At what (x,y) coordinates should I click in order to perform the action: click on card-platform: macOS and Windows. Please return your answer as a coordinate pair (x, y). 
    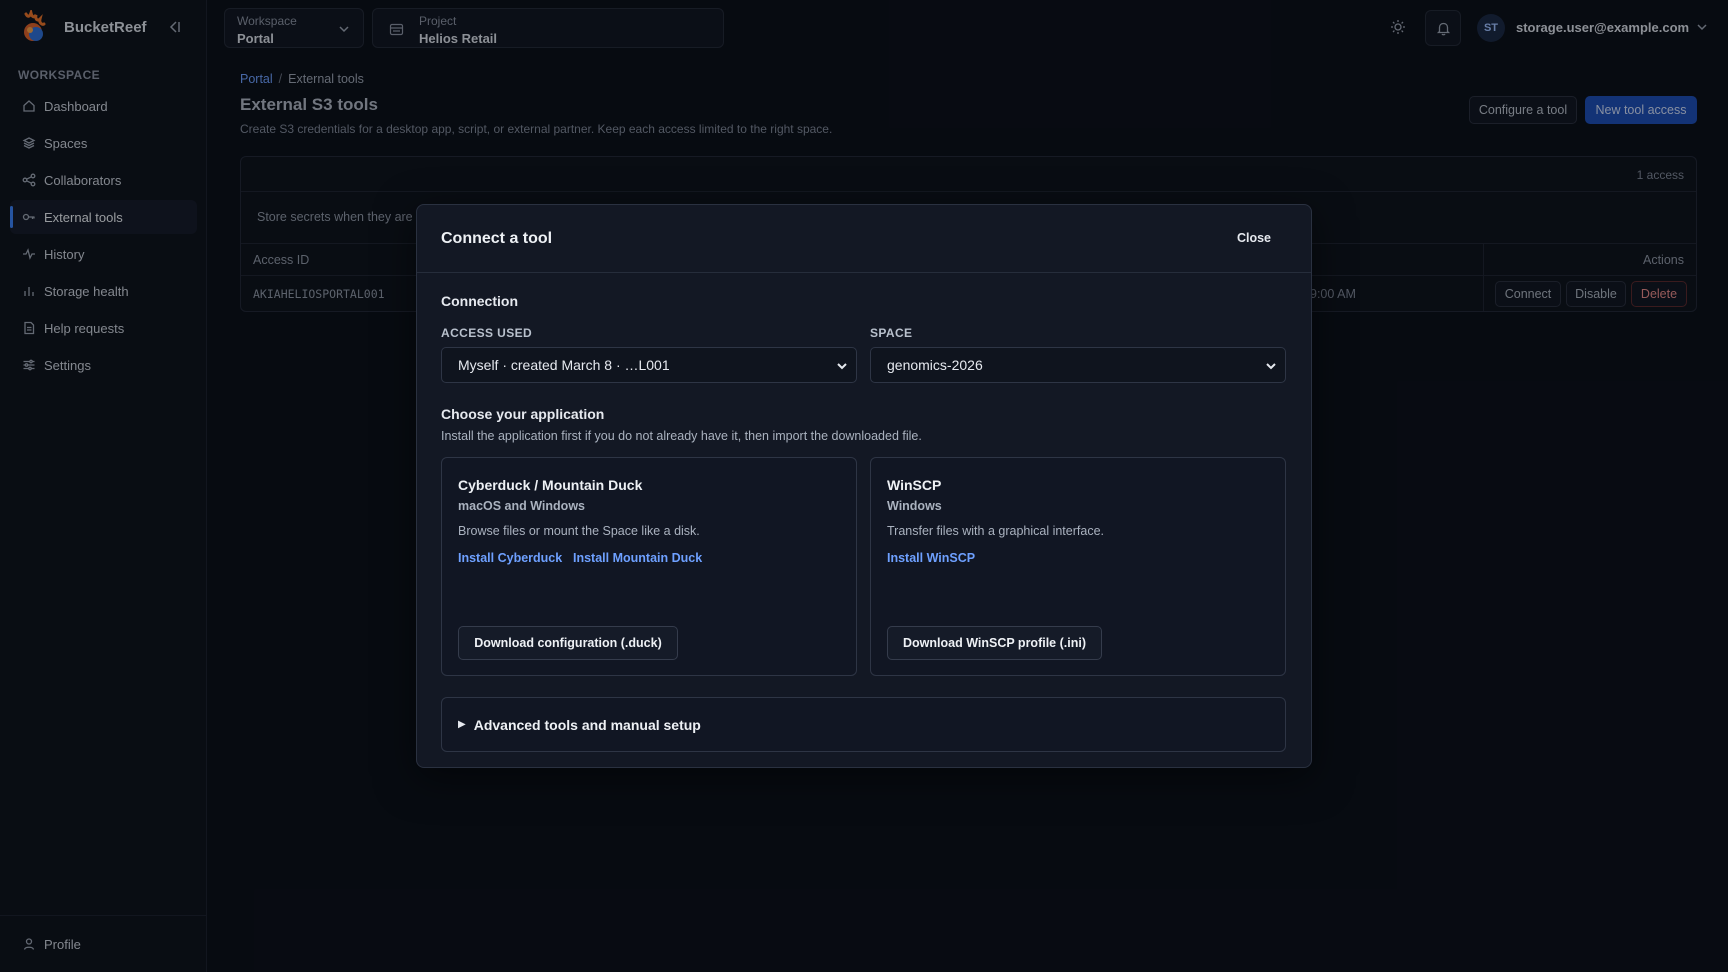
    Looking at the image, I should click on (521, 506).